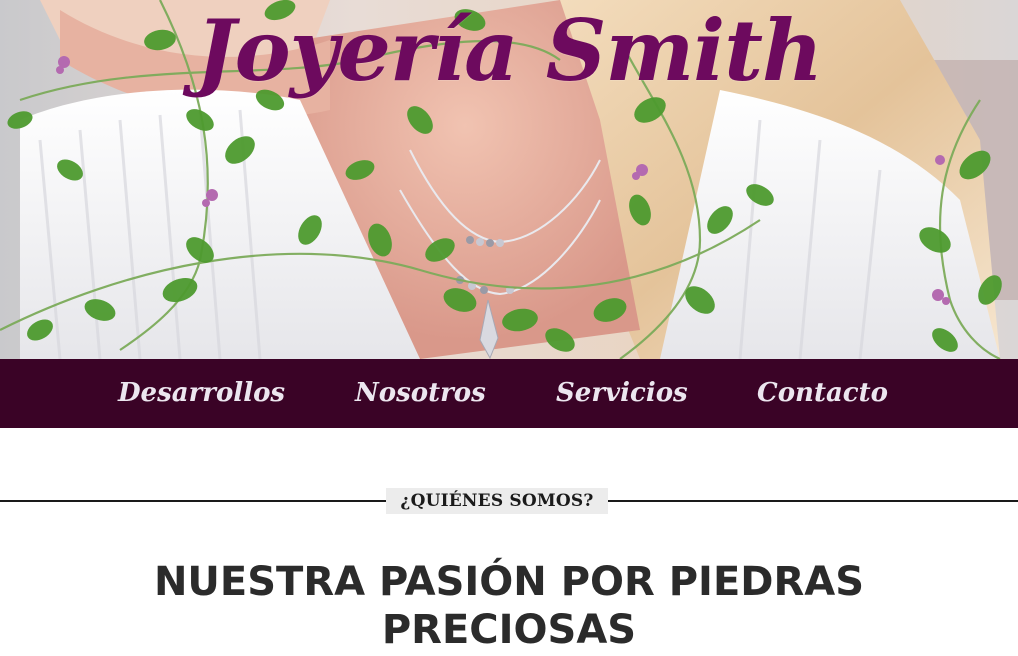  I want to click on nav-item-desarrollos: Desarrollos, so click(201, 393).